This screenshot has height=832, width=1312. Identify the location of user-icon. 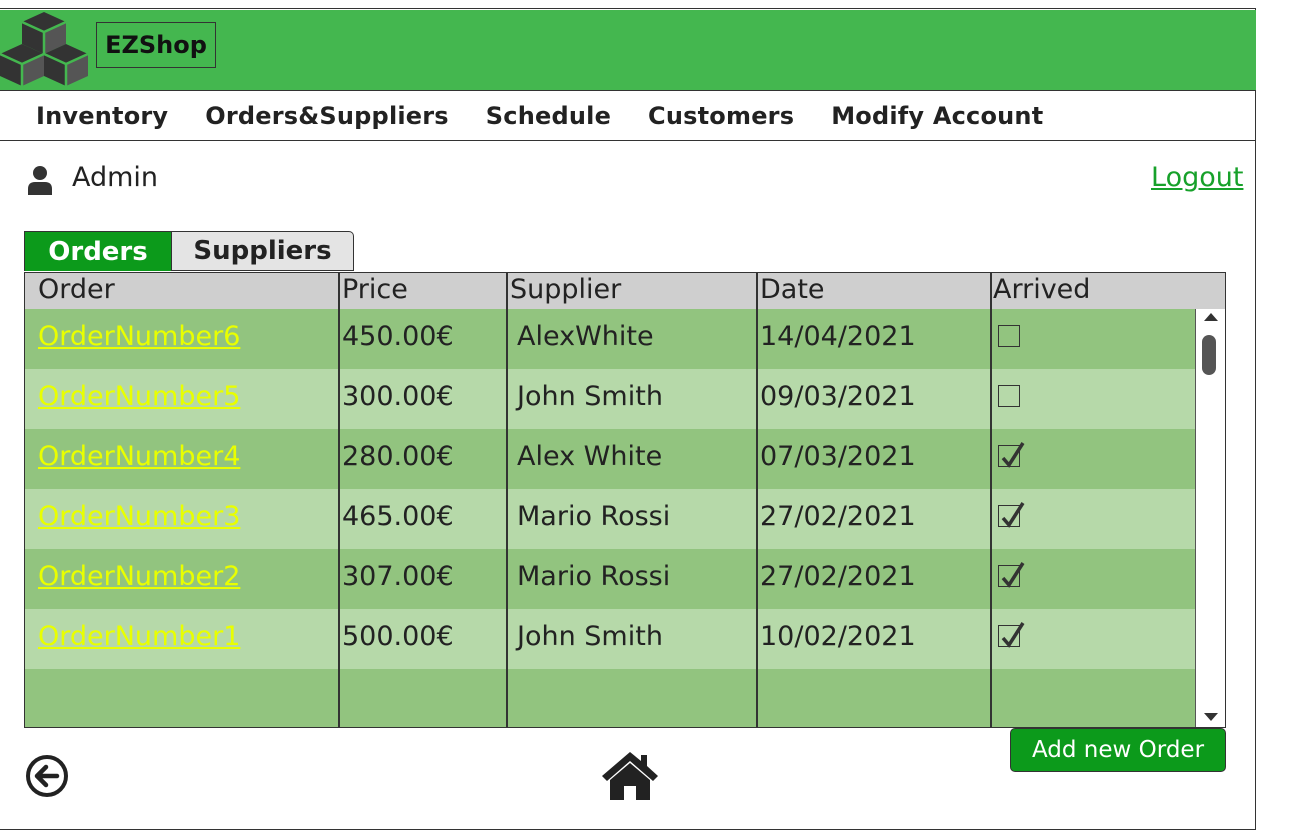
(40, 180).